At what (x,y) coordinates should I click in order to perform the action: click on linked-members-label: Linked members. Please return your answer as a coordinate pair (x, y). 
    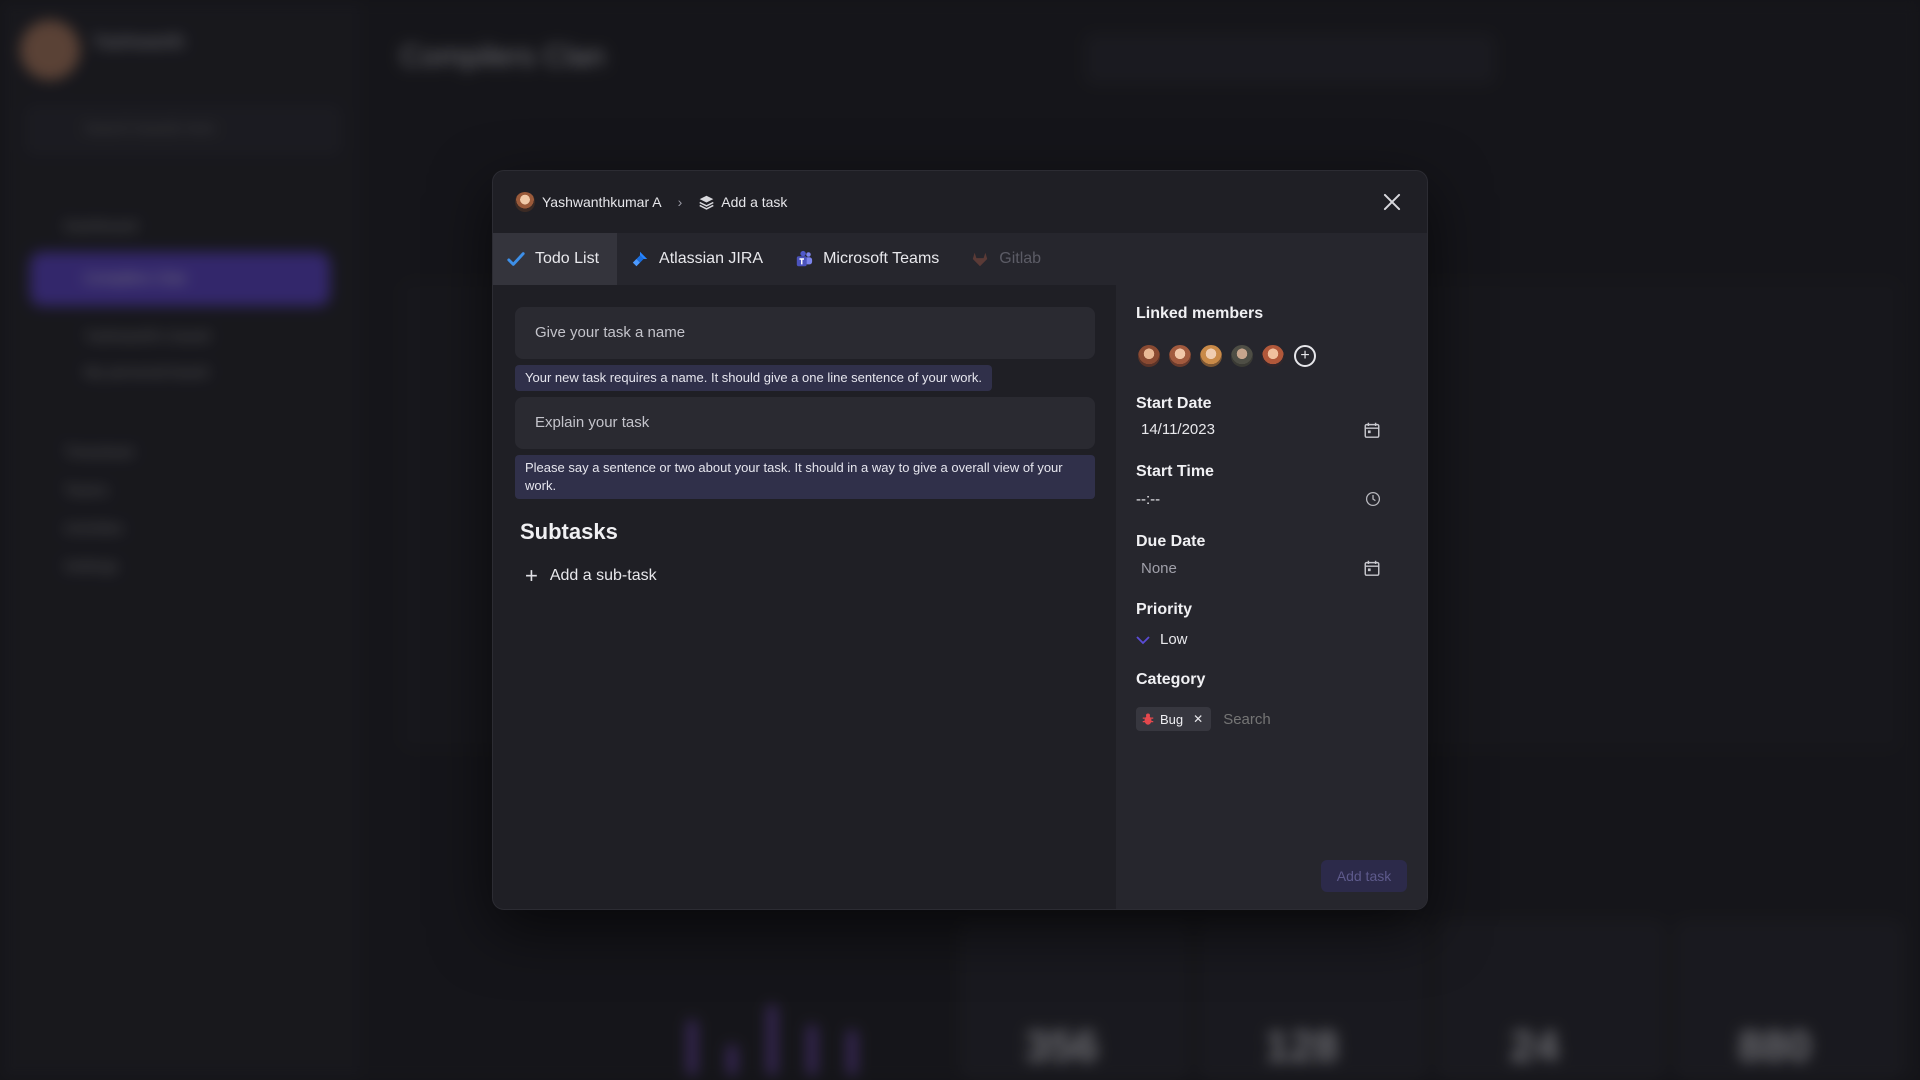
    Looking at the image, I should click on (1200, 313).